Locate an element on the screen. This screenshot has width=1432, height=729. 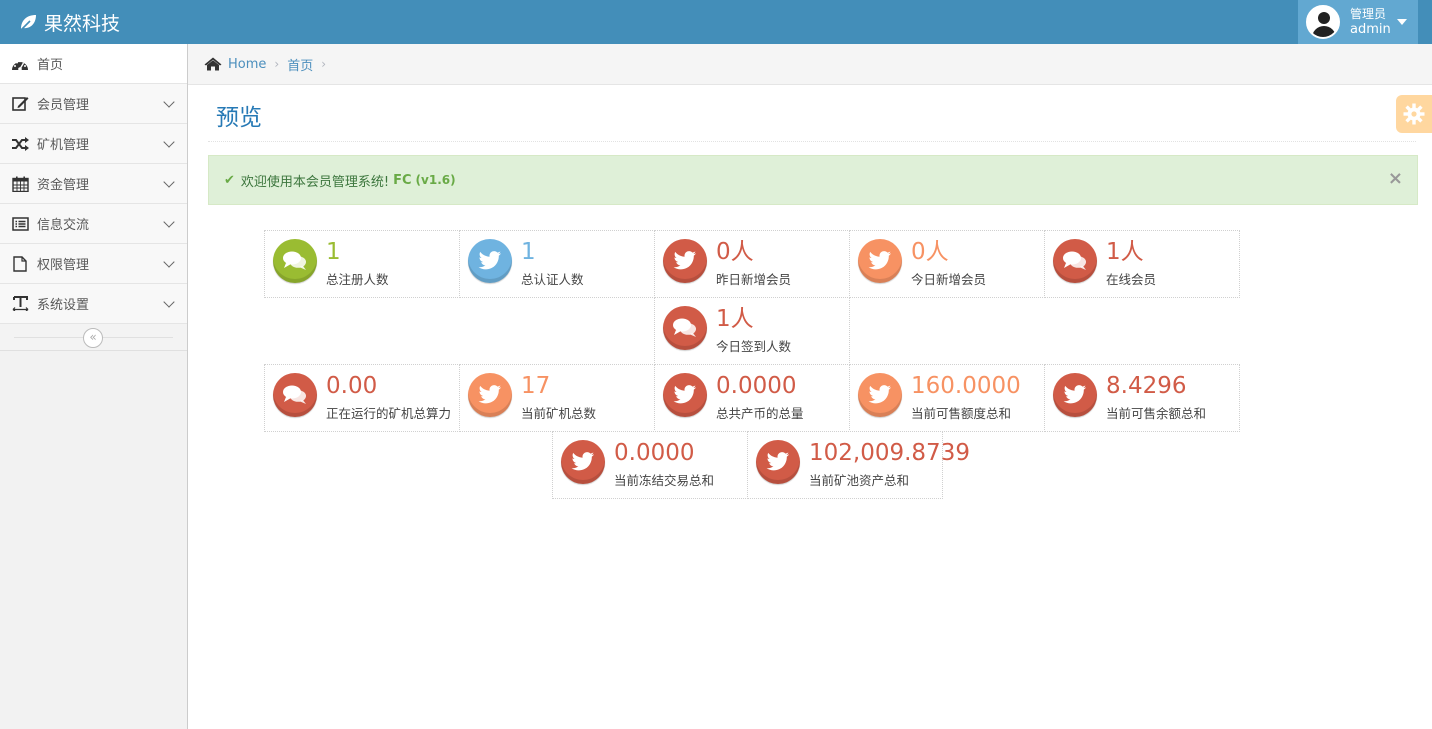
infobox: 0人昨日新增会员 is located at coordinates (752, 264).